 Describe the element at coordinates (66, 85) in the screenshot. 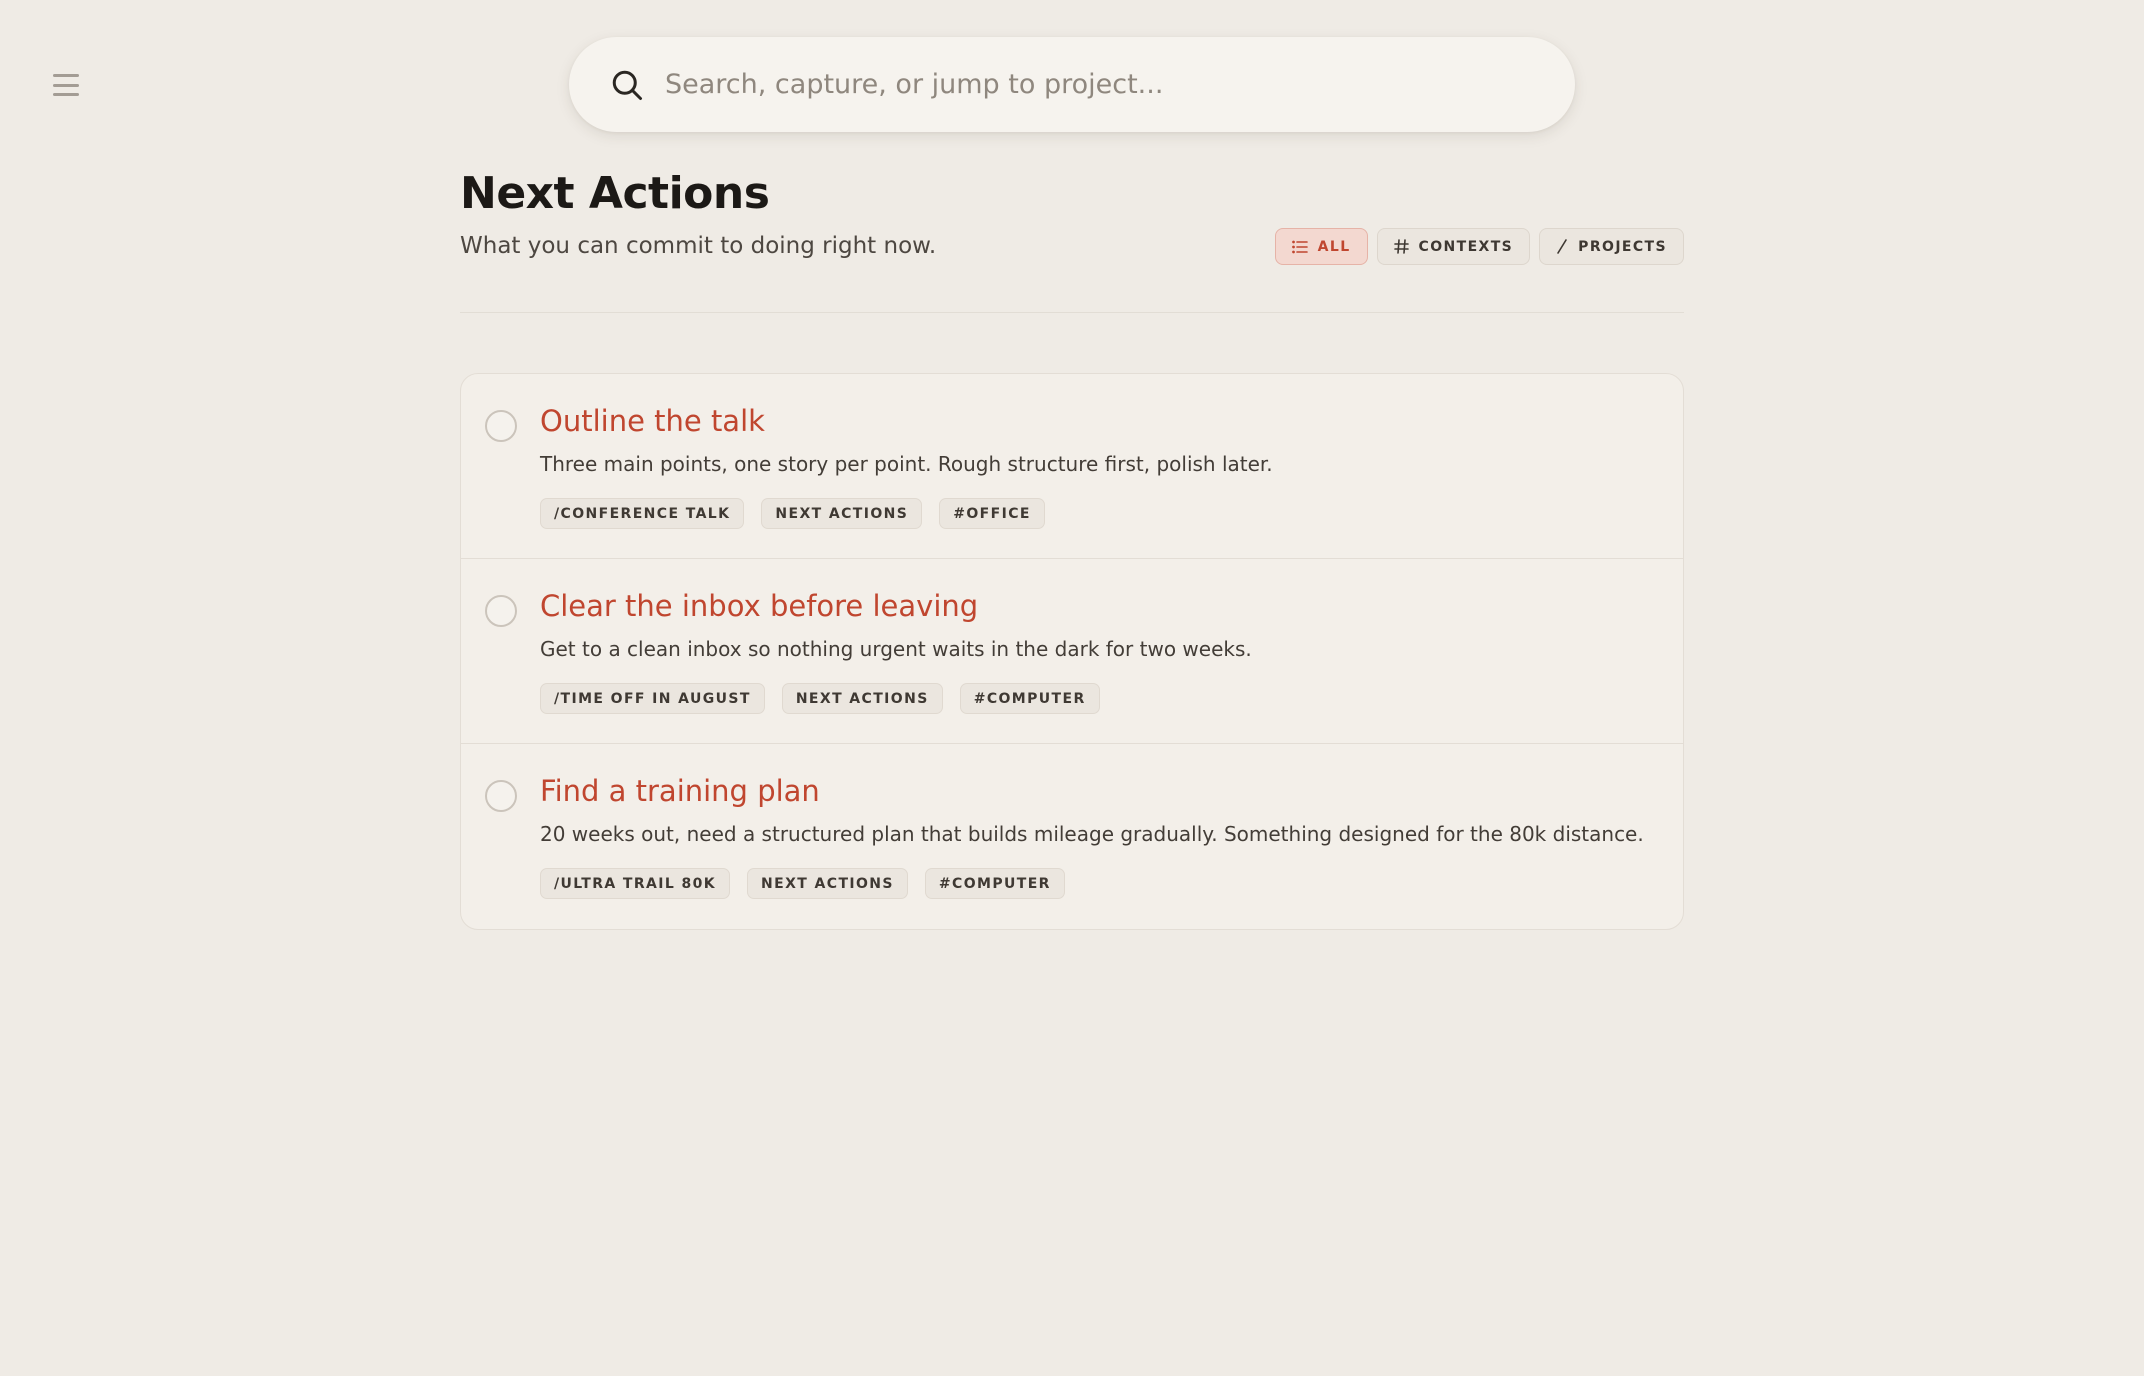

I see `menu-icon` at that location.